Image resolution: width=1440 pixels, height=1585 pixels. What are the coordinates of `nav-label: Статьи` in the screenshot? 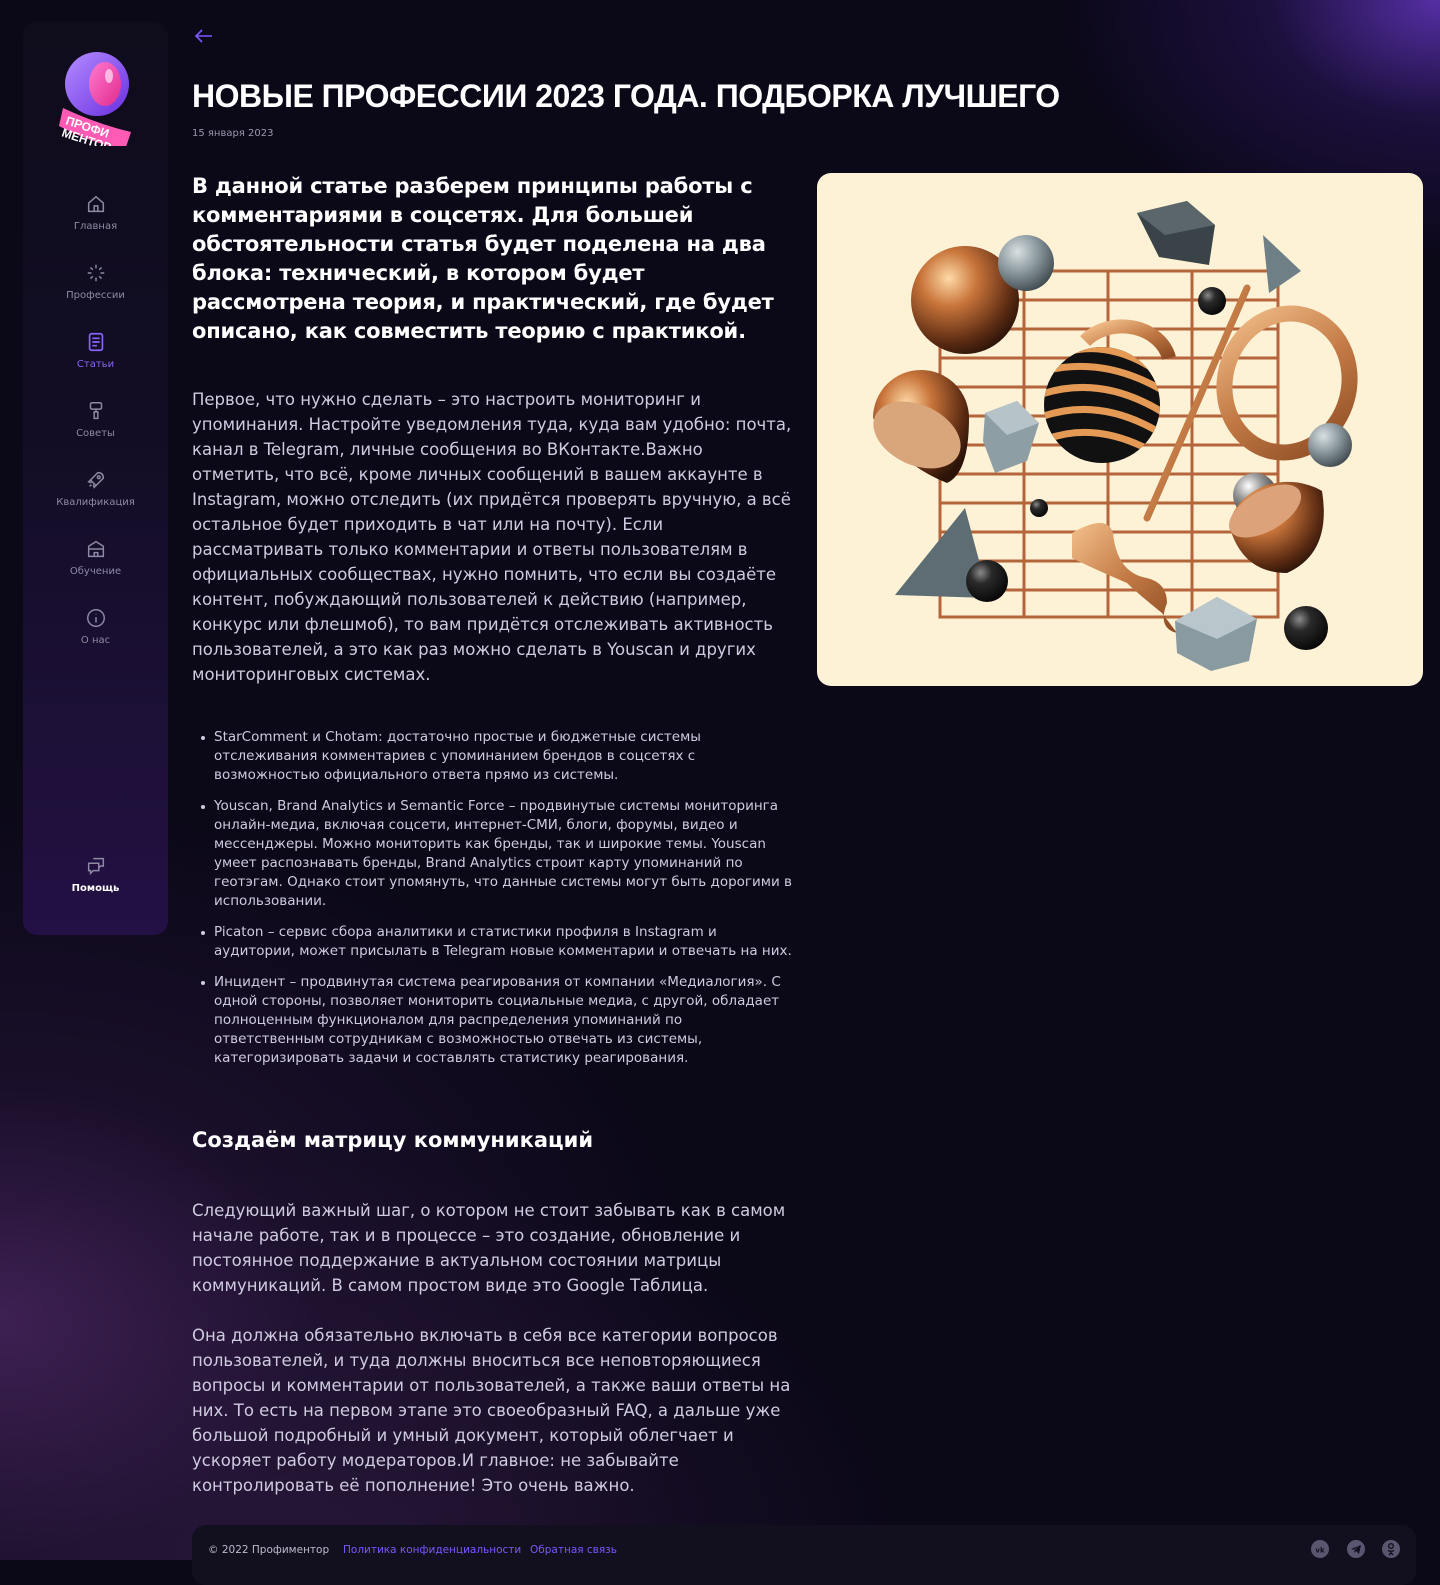 It's located at (95, 364).